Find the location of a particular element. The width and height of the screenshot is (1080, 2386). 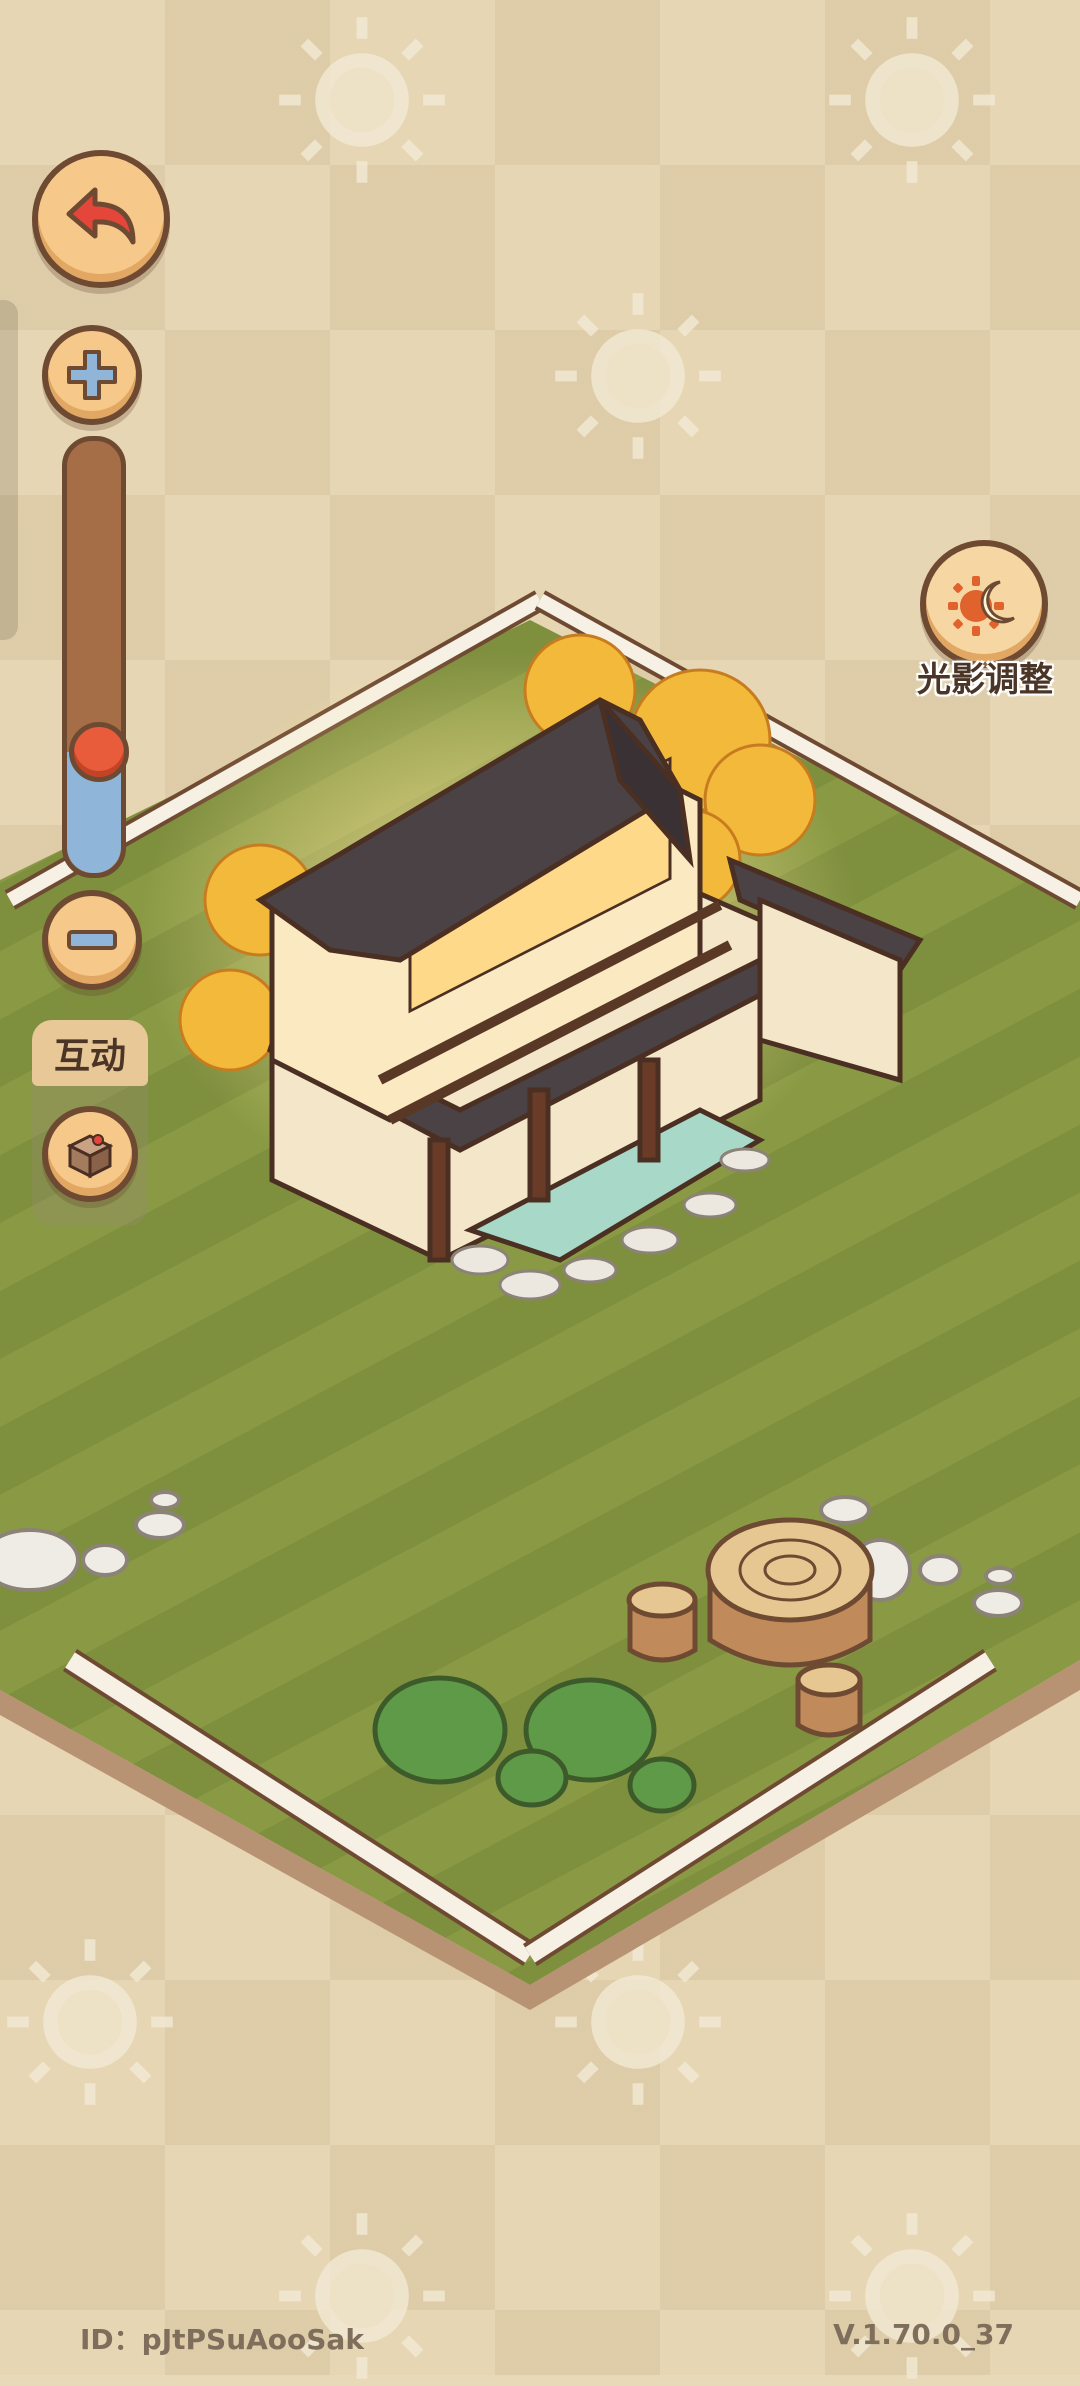

plus-icon is located at coordinates (92, 375).